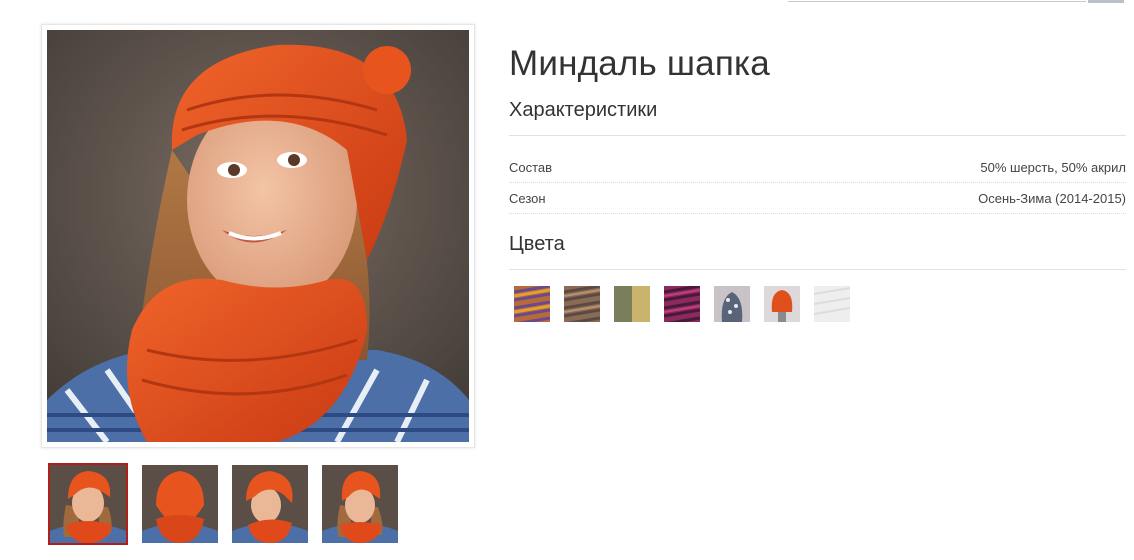  Describe the element at coordinates (639, 63) in the screenshot. I see `product-title: Миндаль шапка` at that location.